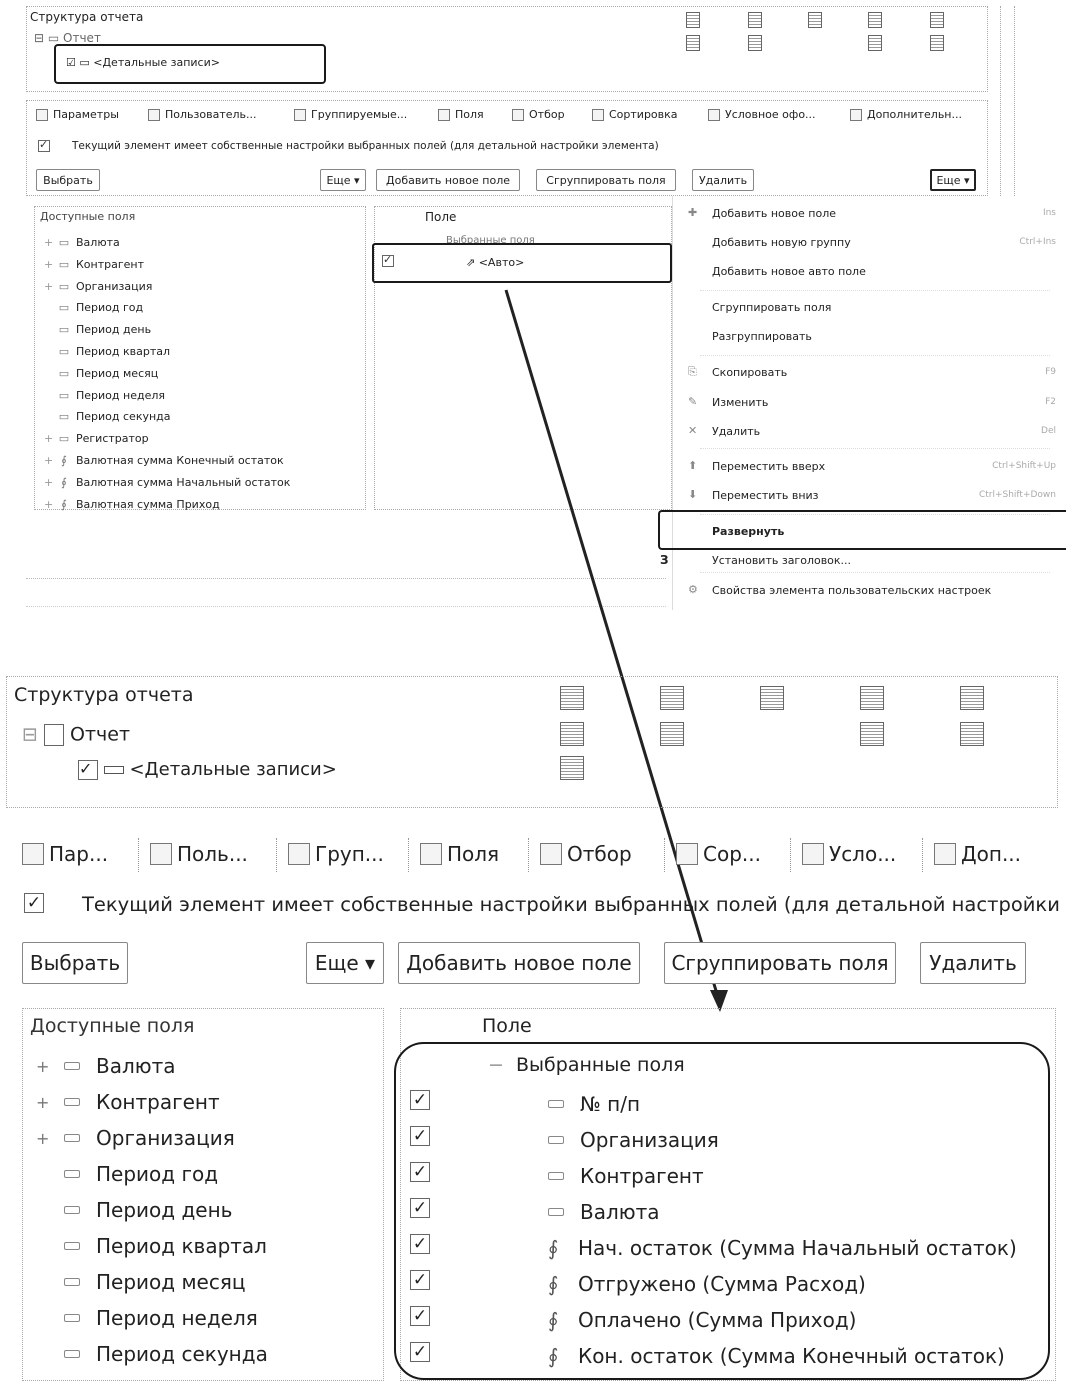  What do you see at coordinates (473, 854) in the screenshot?
I see `tab-label: Поля` at bounding box center [473, 854].